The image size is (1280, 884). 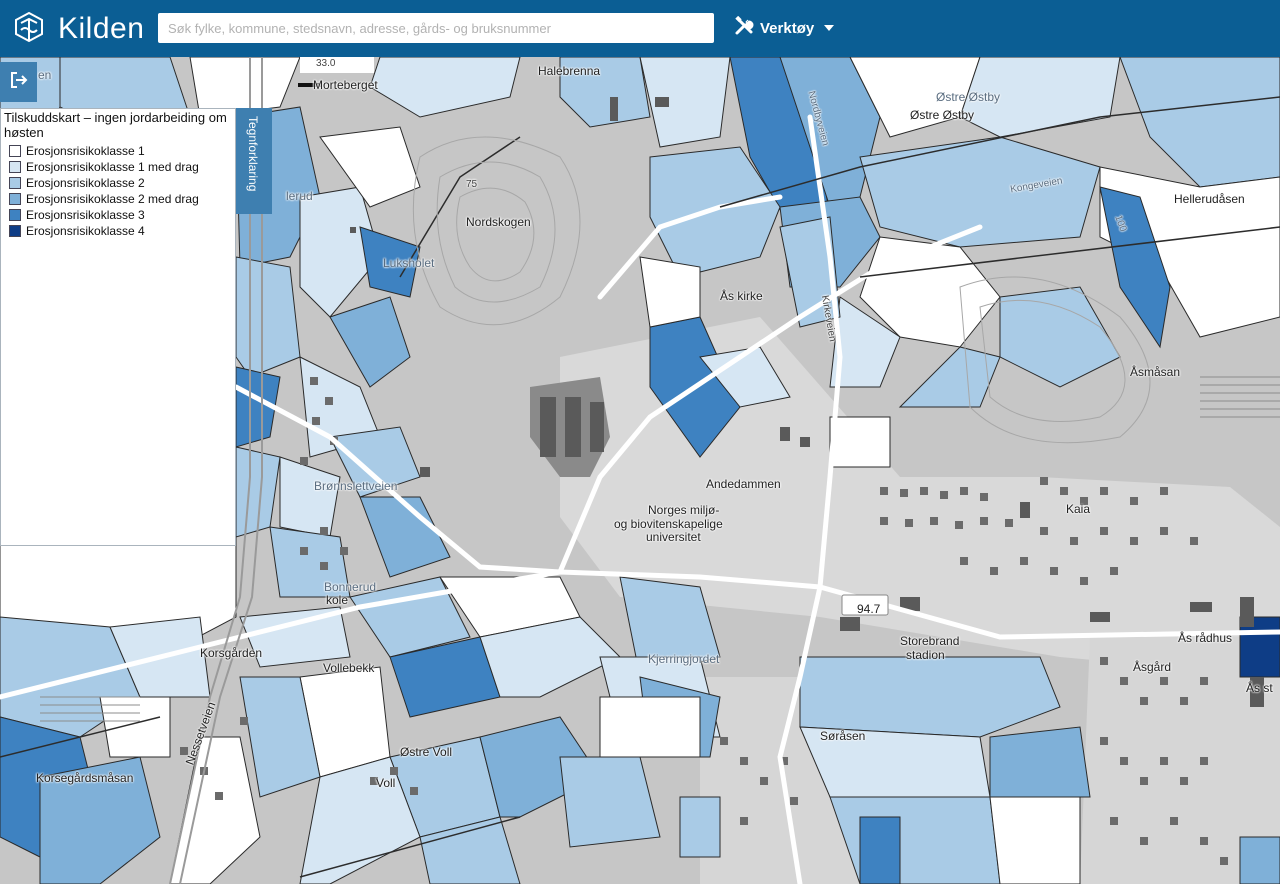 What do you see at coordinates (1078, 509) in the screenshot?
I see `place-label-kaia: Kaia` at bounding box center [1078, 509].